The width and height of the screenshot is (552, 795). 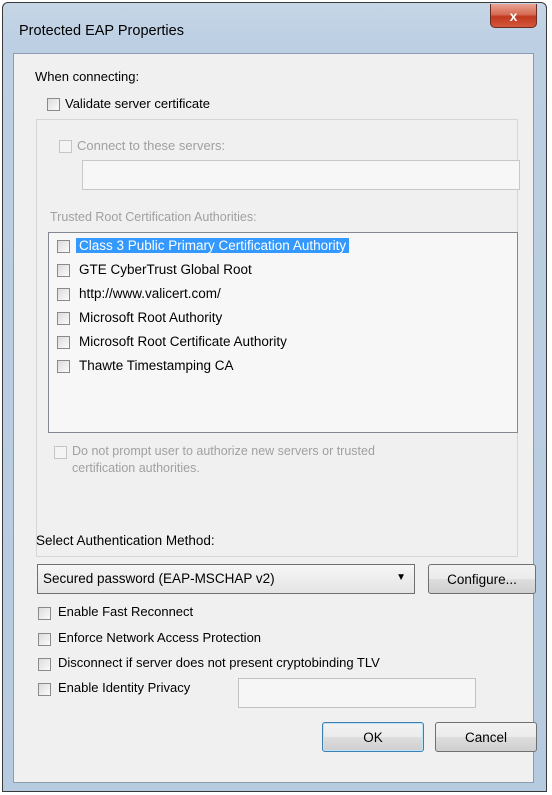 I want to click on list-item: Microsoft Root Certificate Authority, so click(x=283, y=343).